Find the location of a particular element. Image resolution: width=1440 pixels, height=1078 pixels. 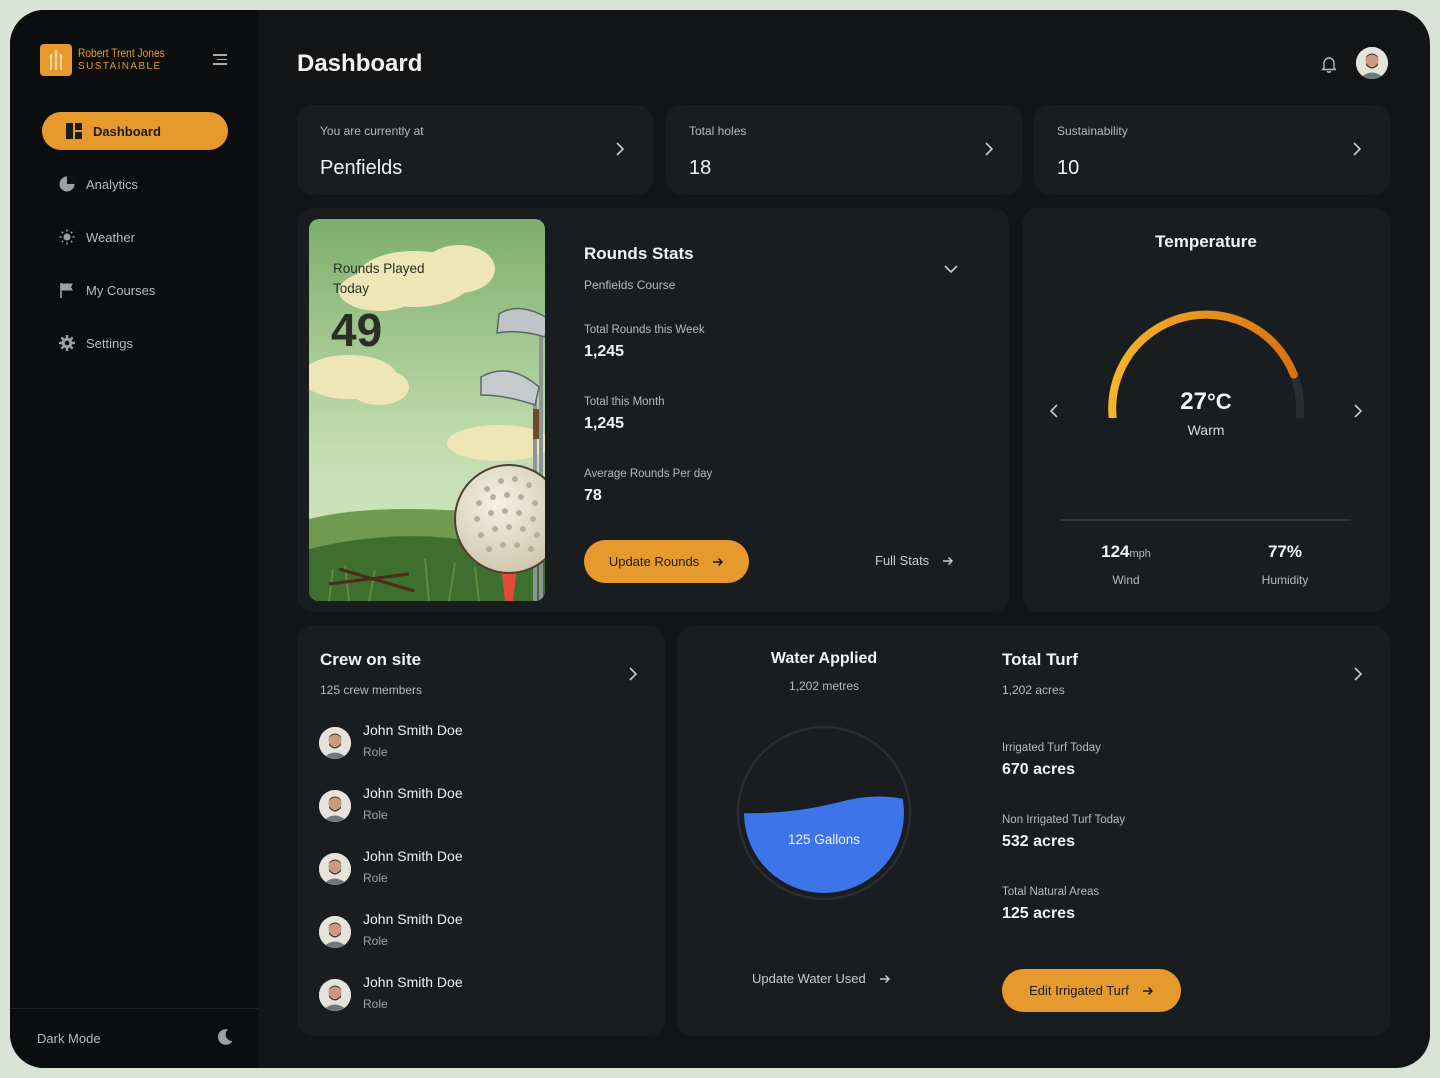

temperature-reading: 27°C is located at coordinates (1206, 402).